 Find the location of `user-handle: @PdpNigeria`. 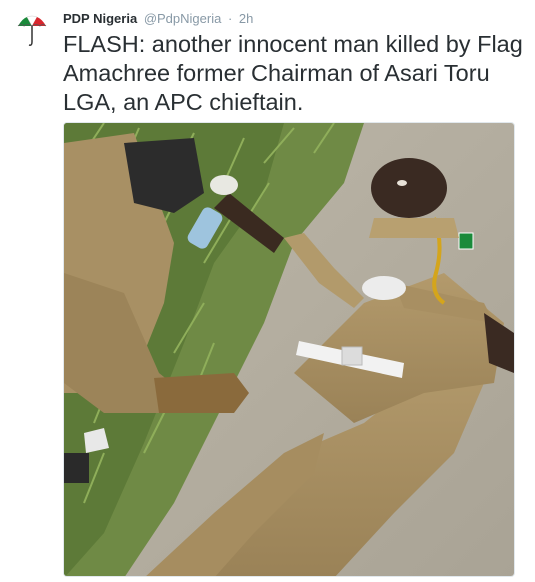

user-handle: @PdpNigeria is located at coordinates (183, 18).